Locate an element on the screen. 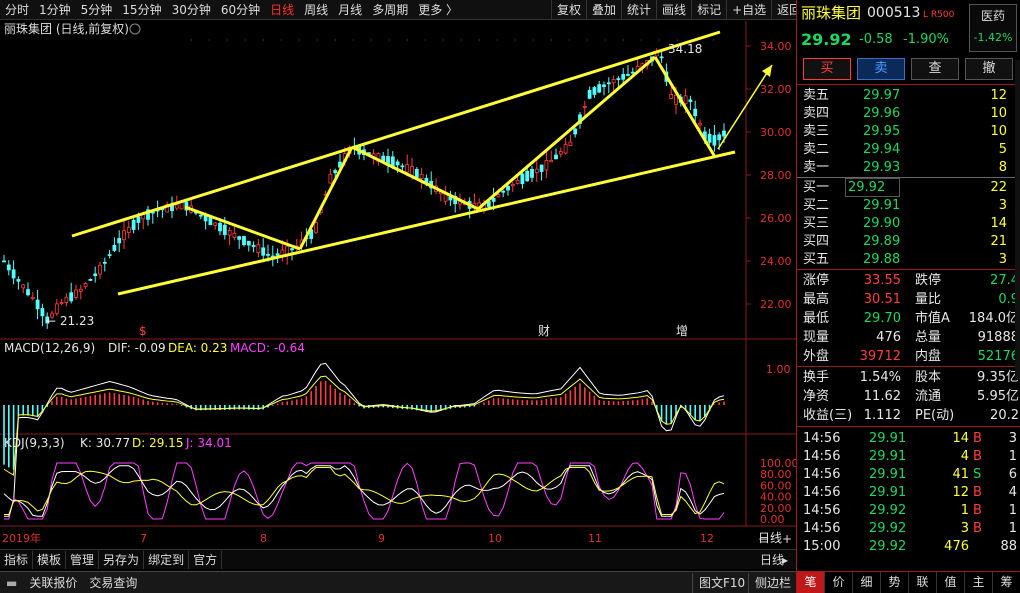 Image resolution: width=1020 pixels, height=593 pixels. panel-tab-2: 细 is located at coordinates (867, 582).